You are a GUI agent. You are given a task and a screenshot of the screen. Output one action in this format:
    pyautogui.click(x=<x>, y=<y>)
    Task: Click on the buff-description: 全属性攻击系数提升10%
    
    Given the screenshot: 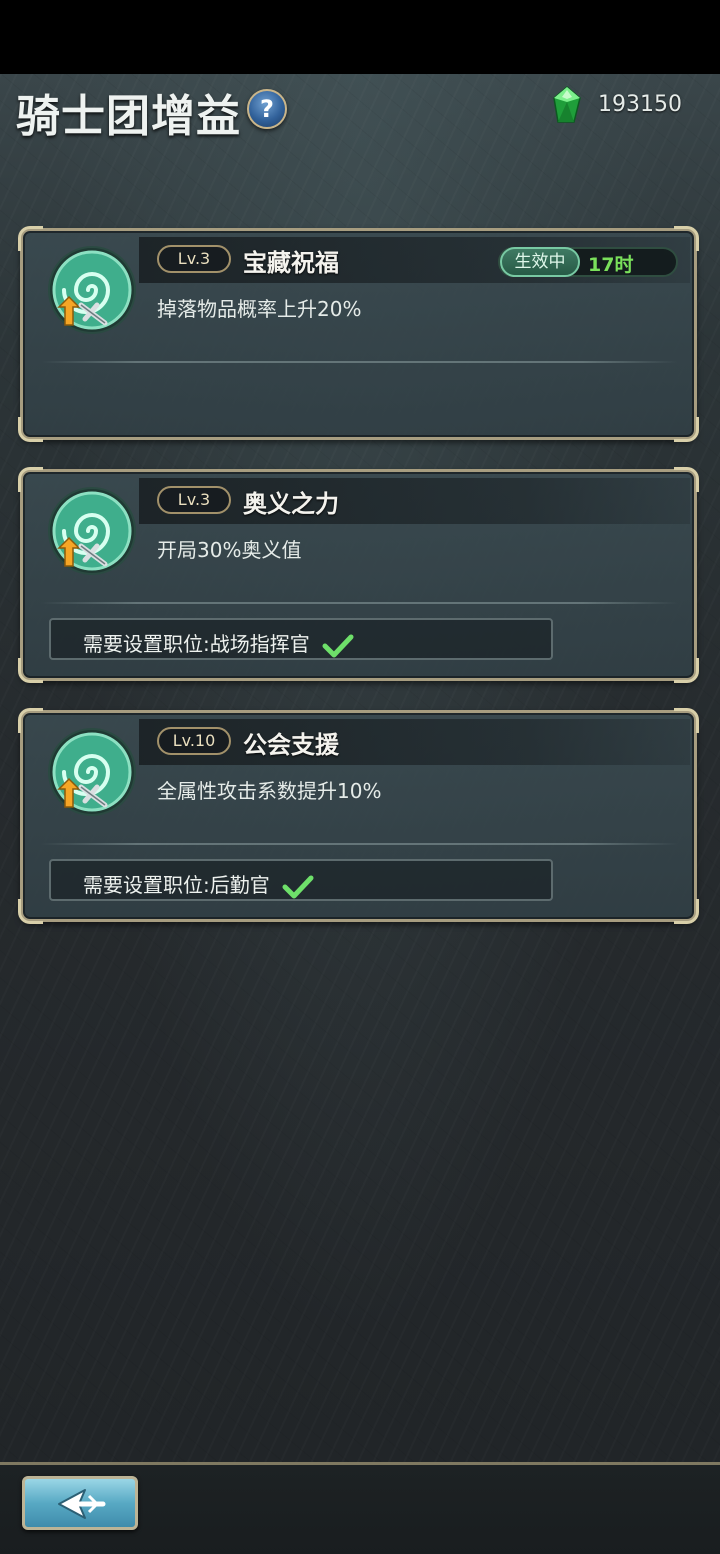 What is the action you would take?
    pyautogui.click(x=269, y=791)
    